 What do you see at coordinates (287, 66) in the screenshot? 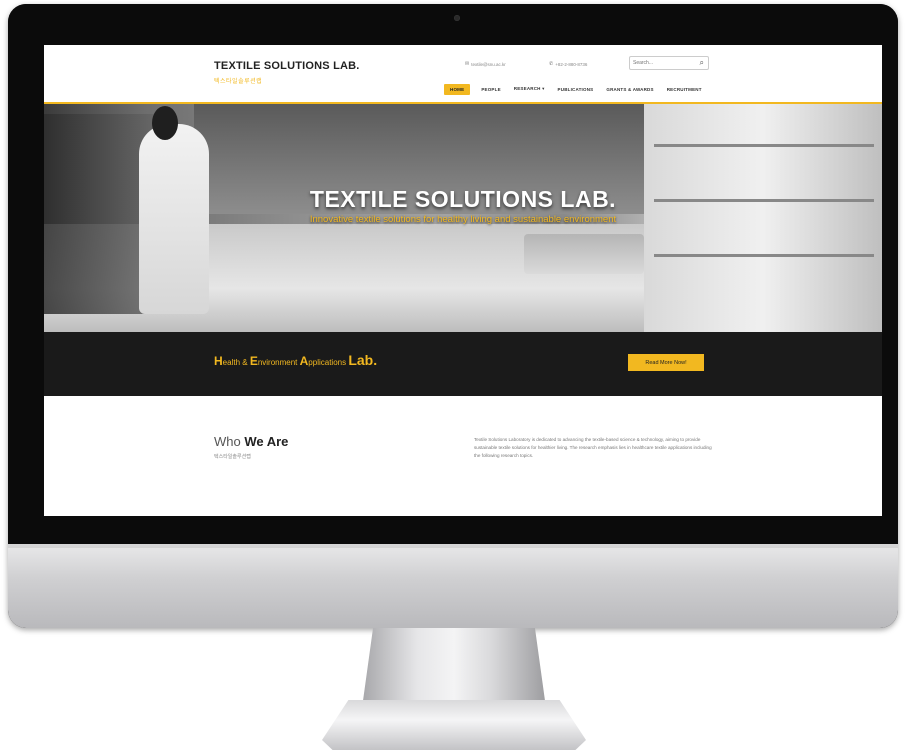
I see `site-title: TEXTILE SOLUTIONS LAB.` at bounding box center [287, 66].